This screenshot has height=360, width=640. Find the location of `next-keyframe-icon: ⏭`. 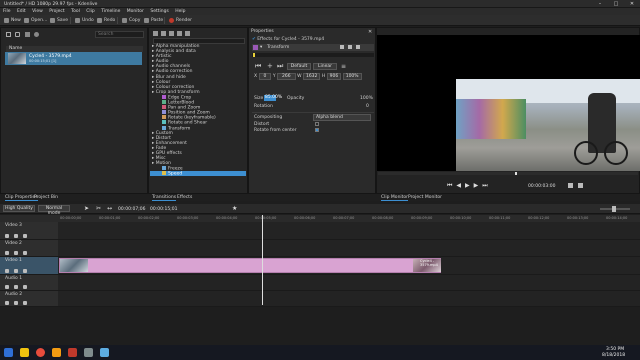

next-keyframe-icon: ⏭ is located at coordinates (280, 66).